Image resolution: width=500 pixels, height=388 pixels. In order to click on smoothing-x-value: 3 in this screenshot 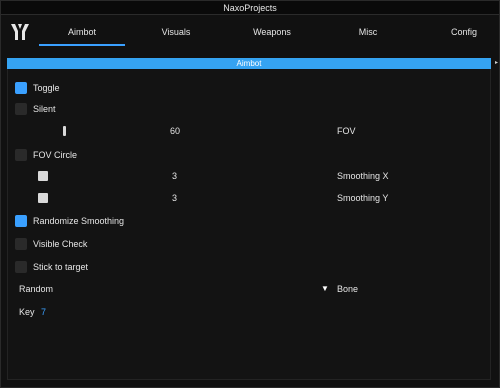, I will do `click(175, 176)`.